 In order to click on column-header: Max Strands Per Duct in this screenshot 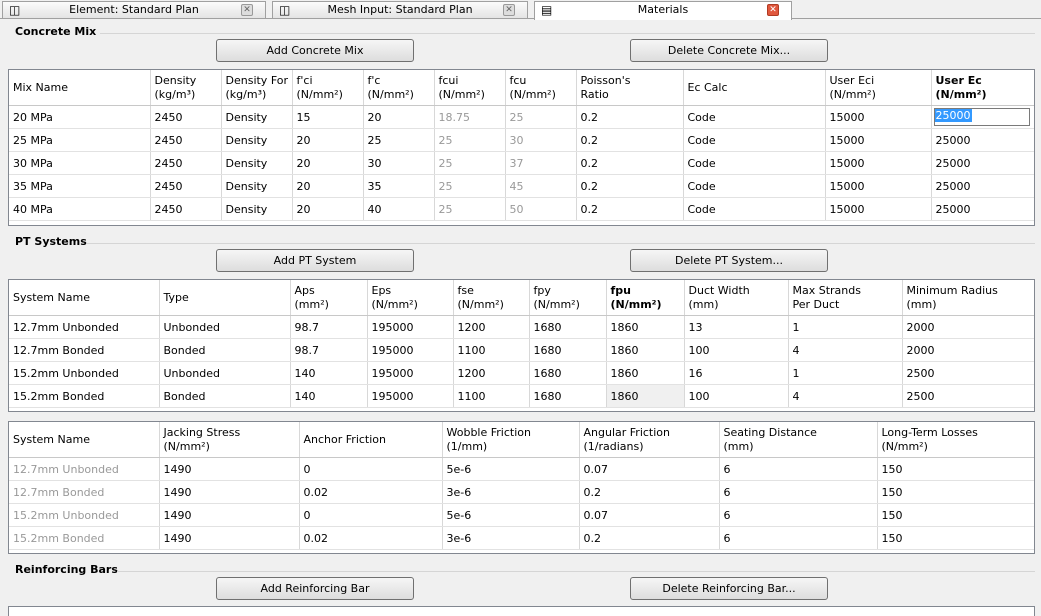, I will do `click(845, 298)`.